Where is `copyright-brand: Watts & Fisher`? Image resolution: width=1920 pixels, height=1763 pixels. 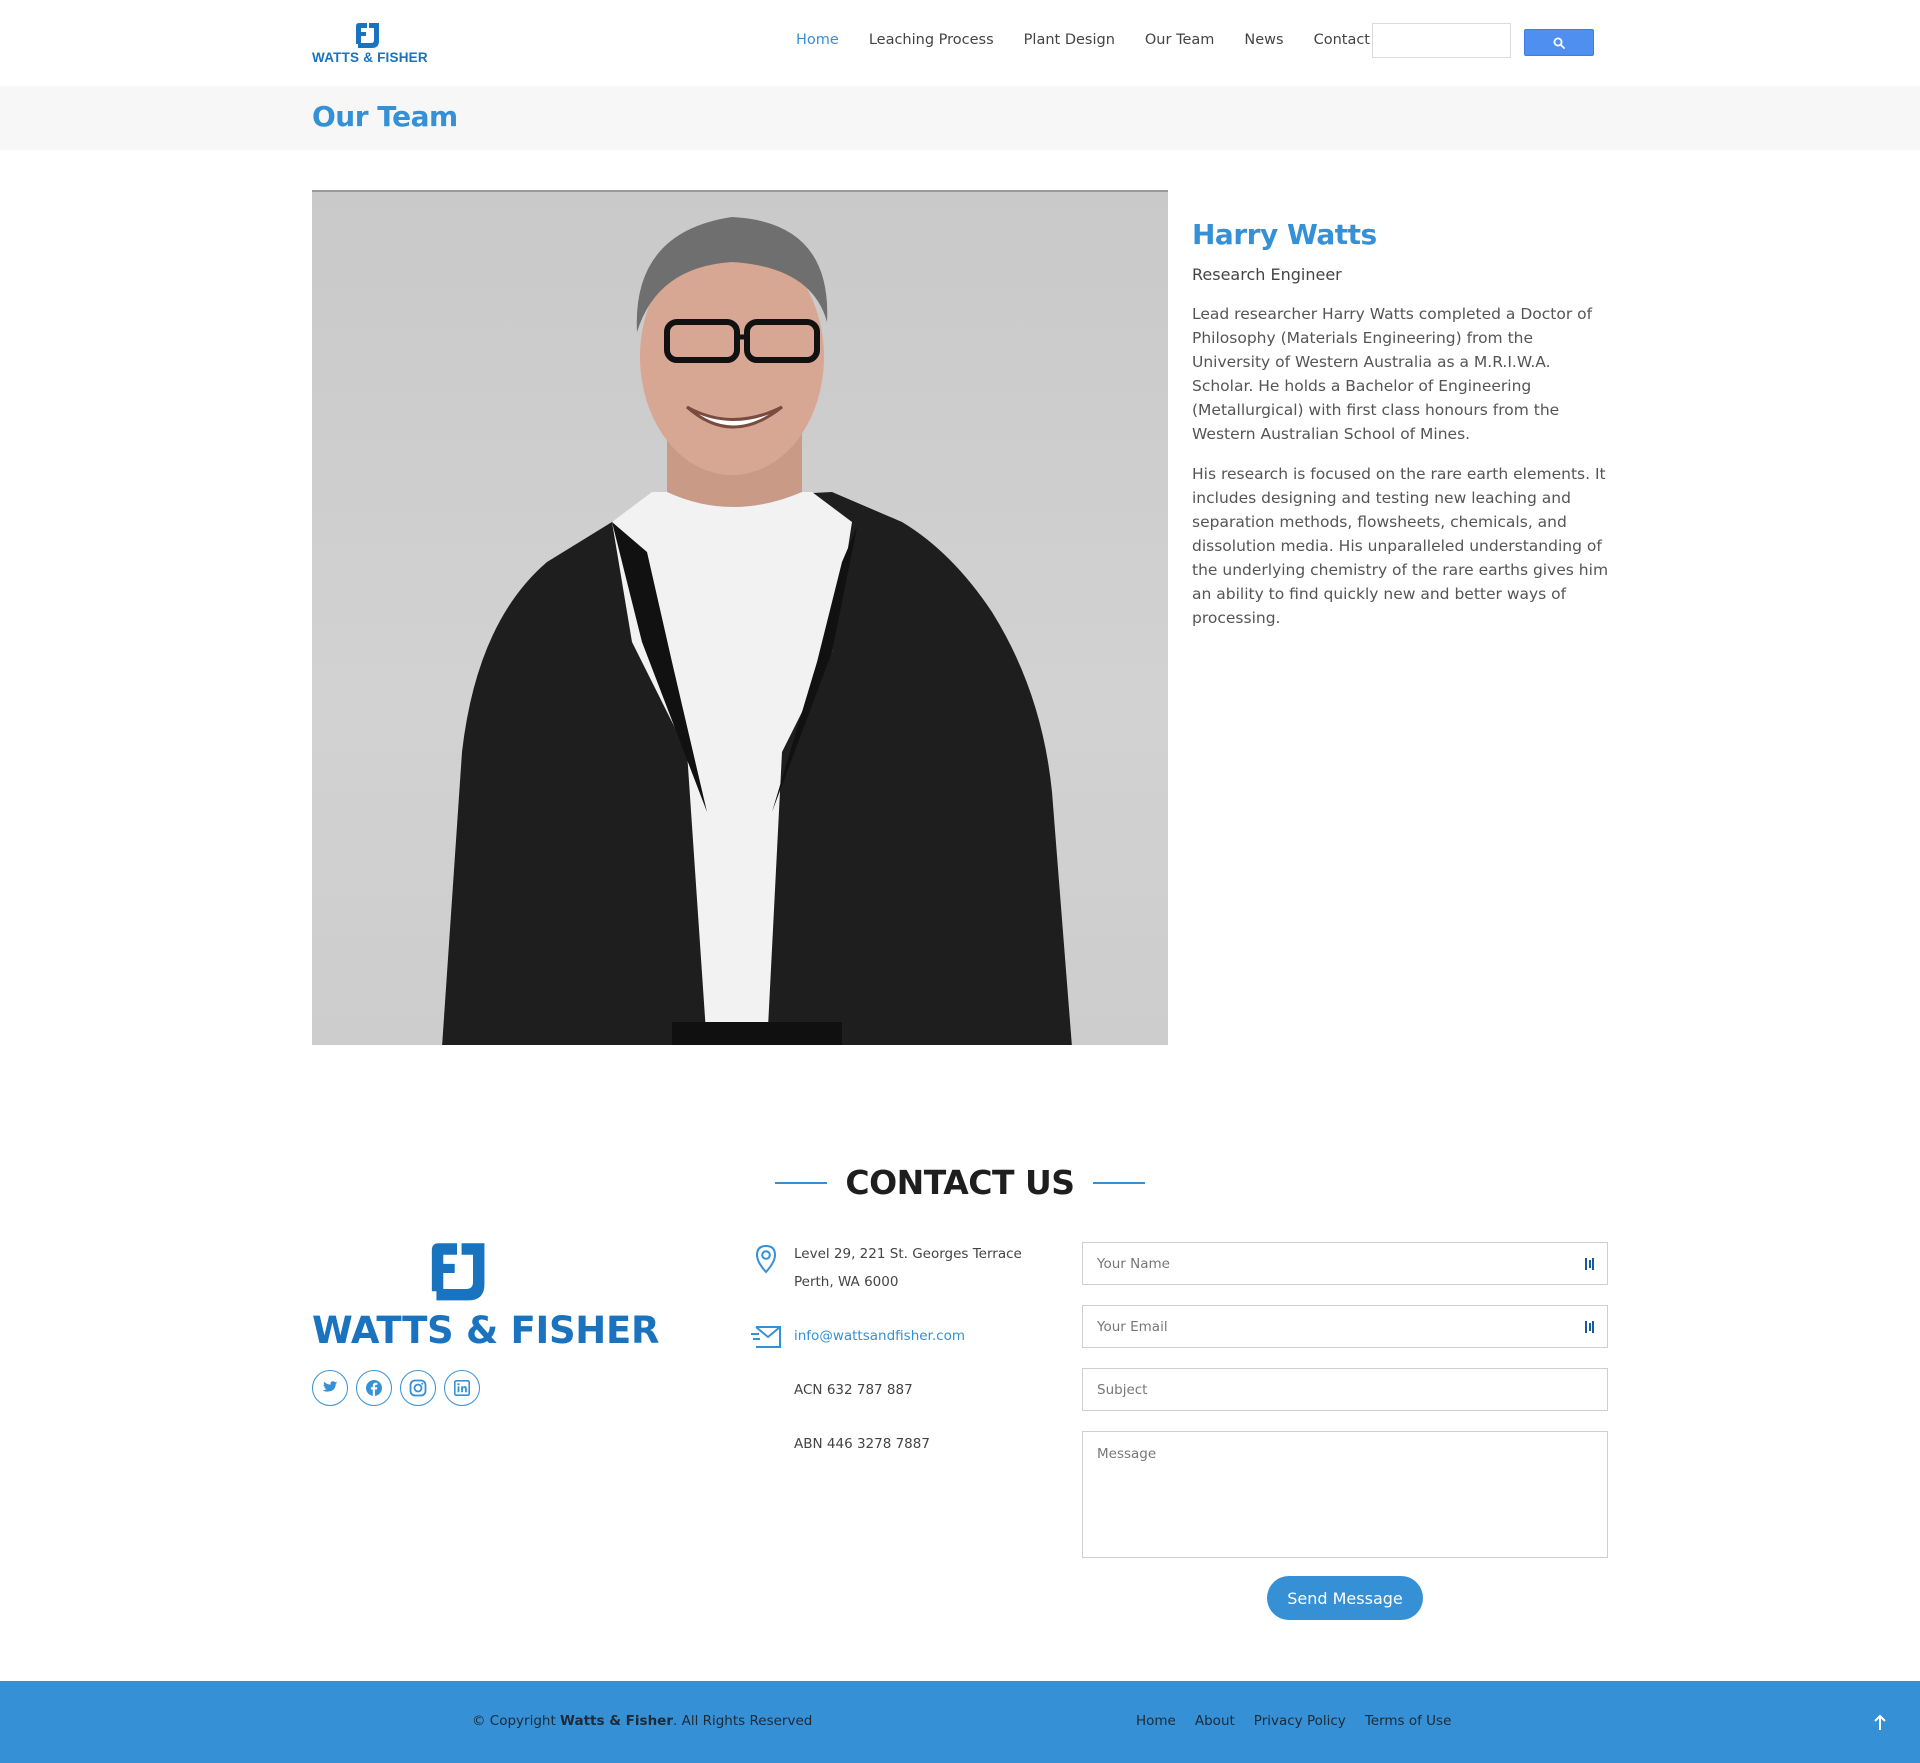
copyright-brand: Watts & Fisher is located at coordinates (616, 1721).